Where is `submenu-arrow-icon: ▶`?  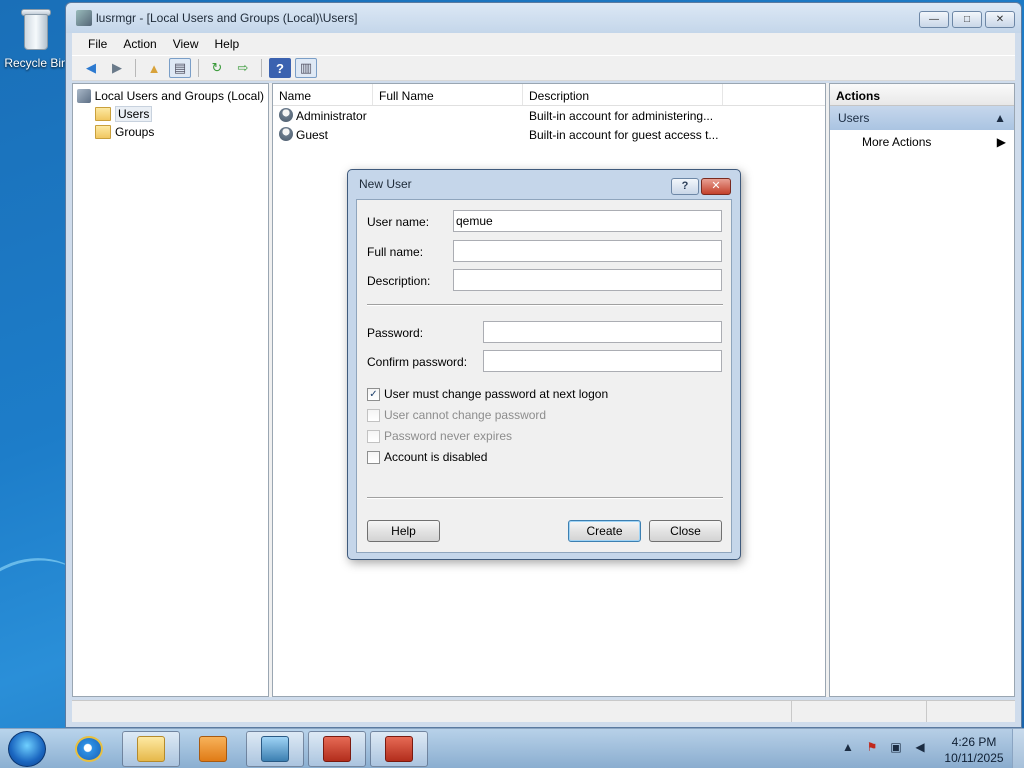
submenu-arrow-icon: ▶ is located at coordinates (1001, 142).